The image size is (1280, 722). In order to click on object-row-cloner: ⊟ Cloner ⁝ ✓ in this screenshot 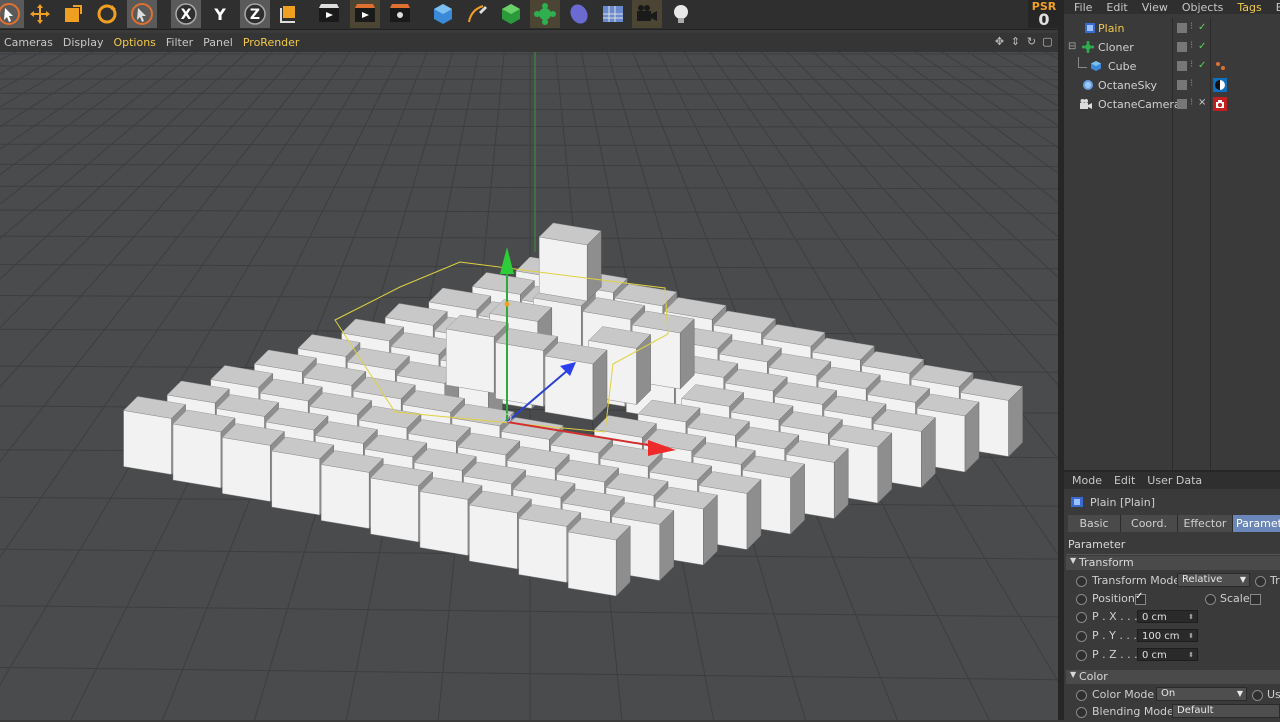, I will do `click(1172, 47)`.